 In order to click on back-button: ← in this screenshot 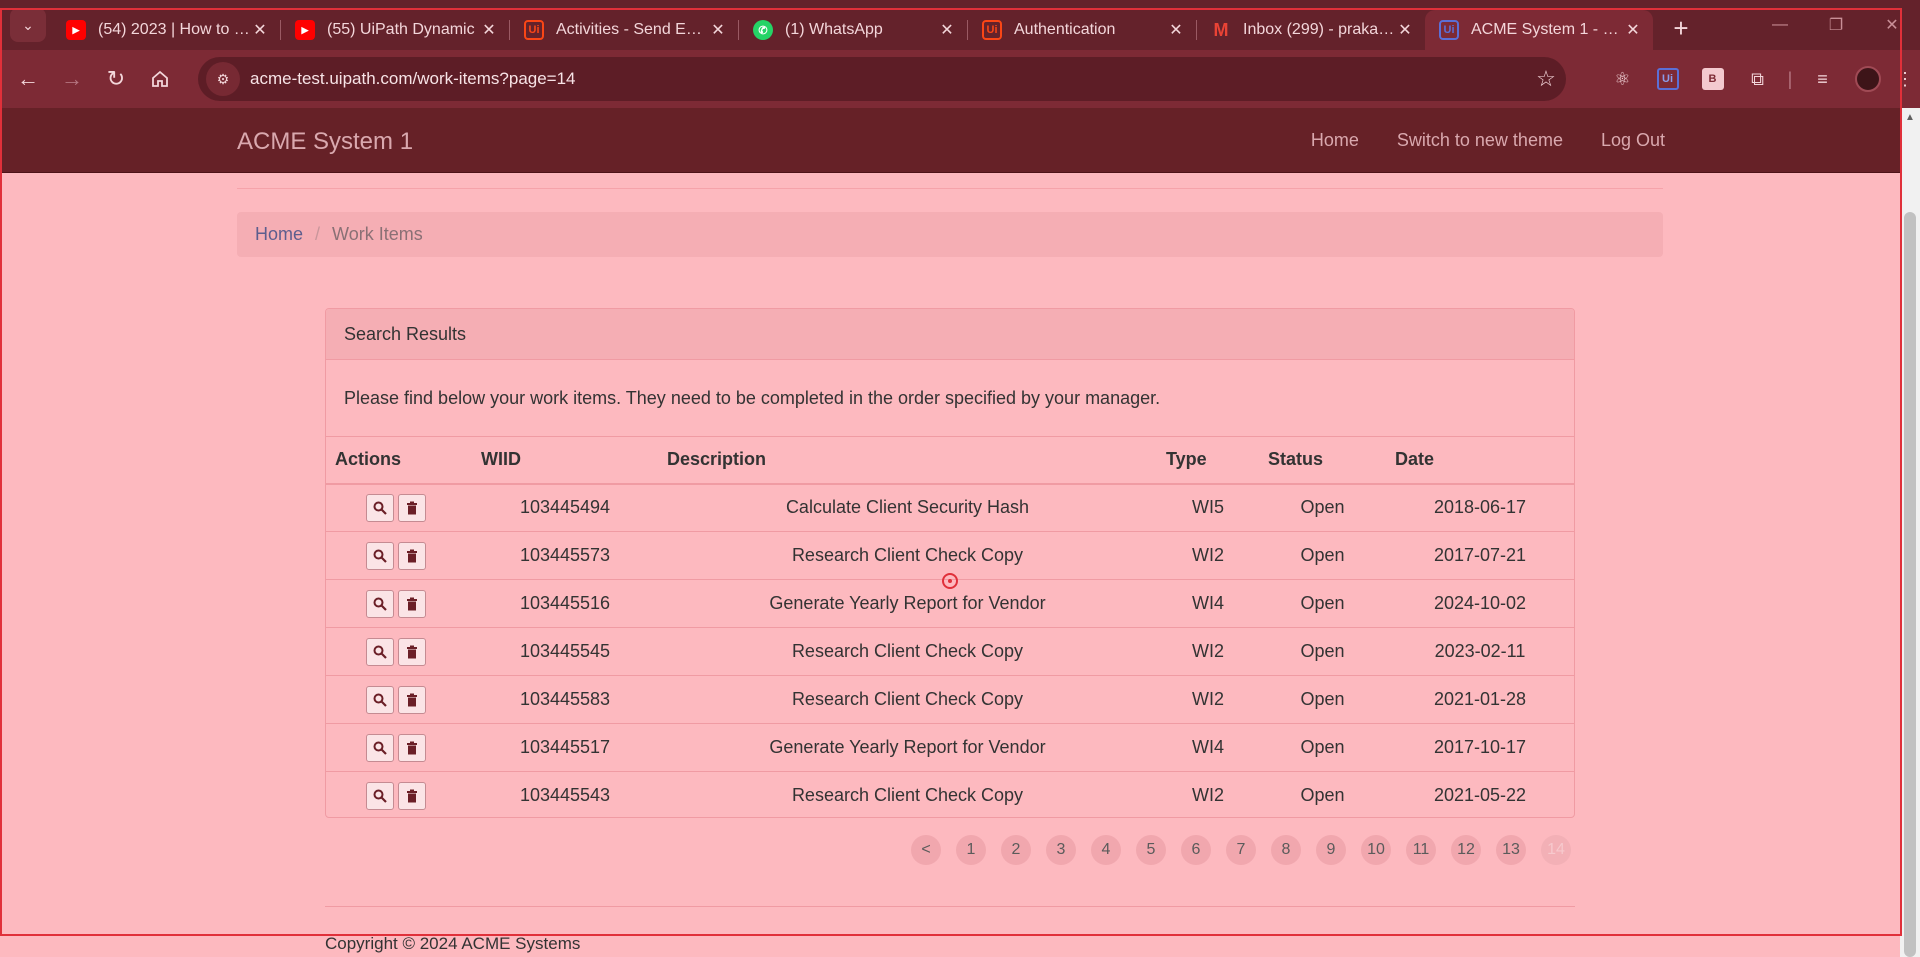, I will do `click(28, 79)`.